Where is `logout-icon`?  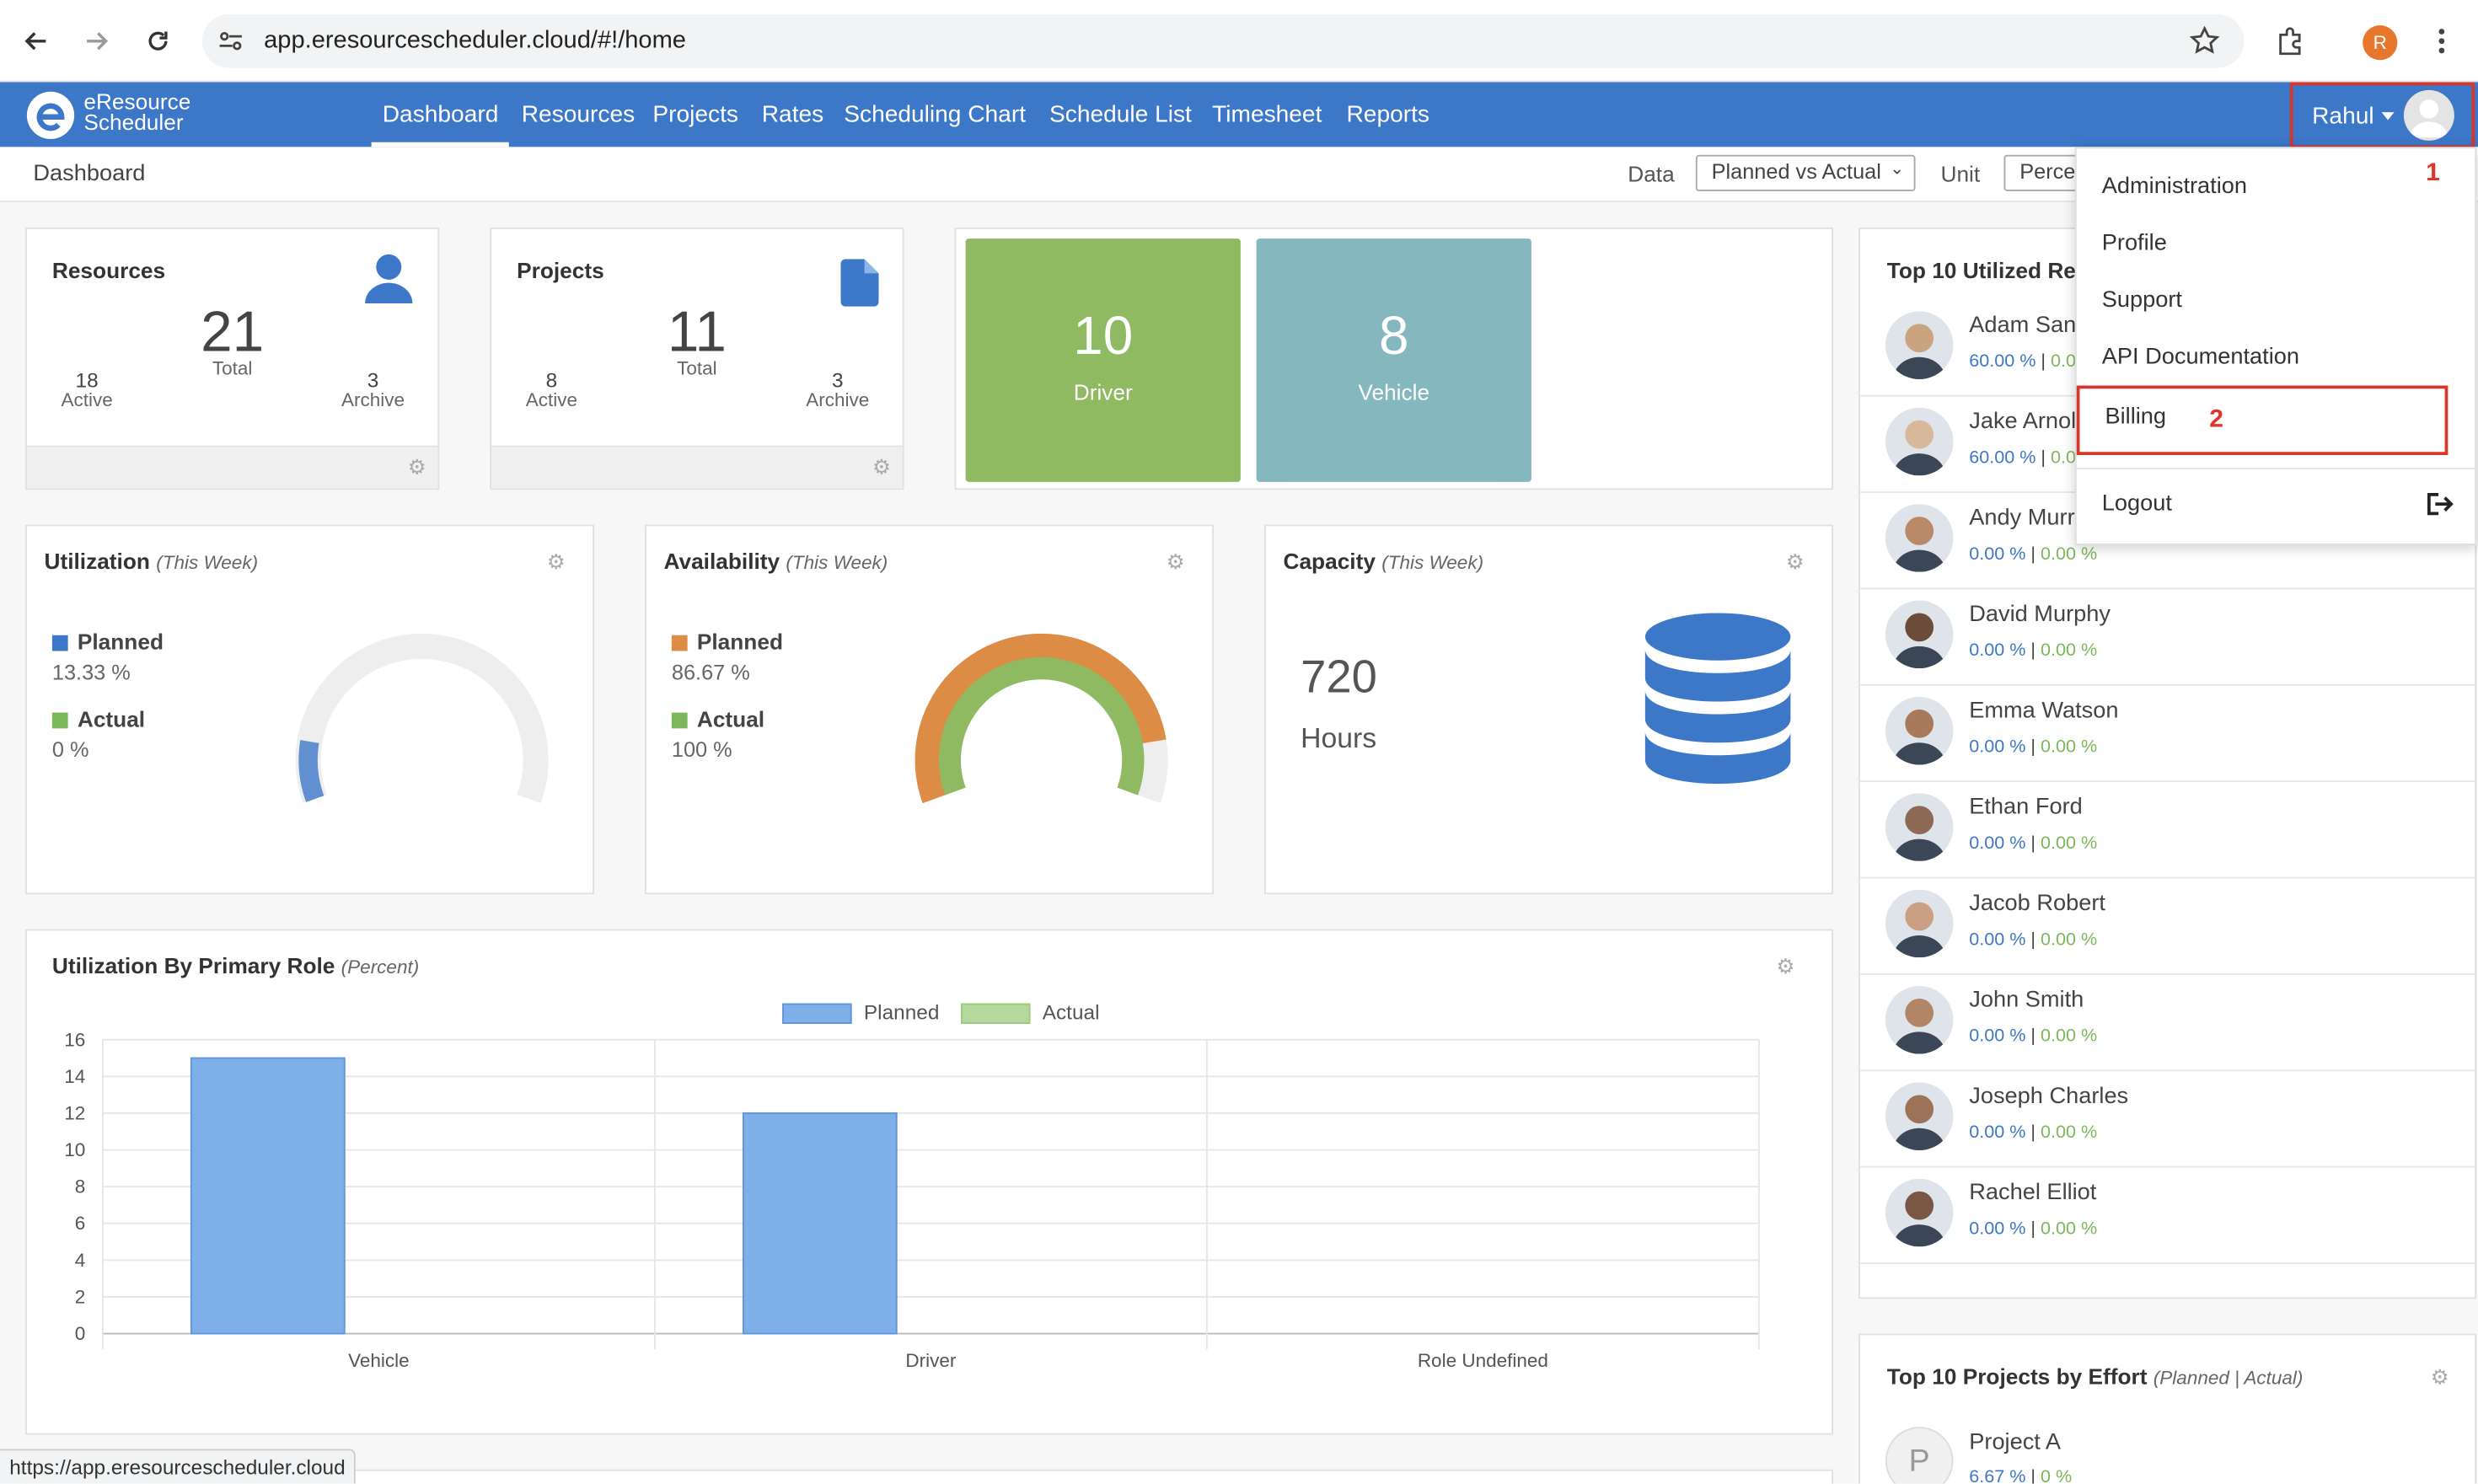
logout-icon is located at coordinates (2440, 507).